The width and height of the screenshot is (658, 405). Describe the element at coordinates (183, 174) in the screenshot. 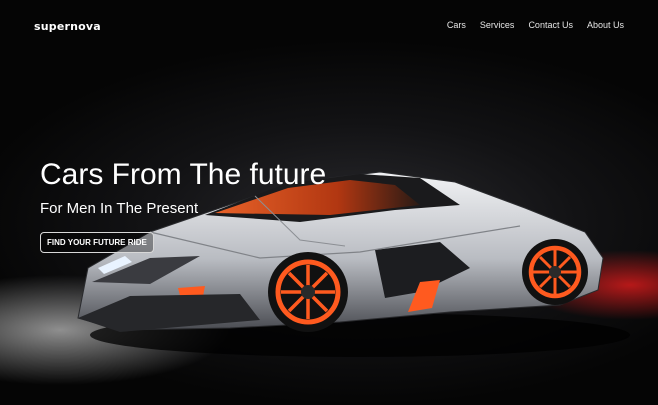

I see `hero-title: Cars From The future` at that location.